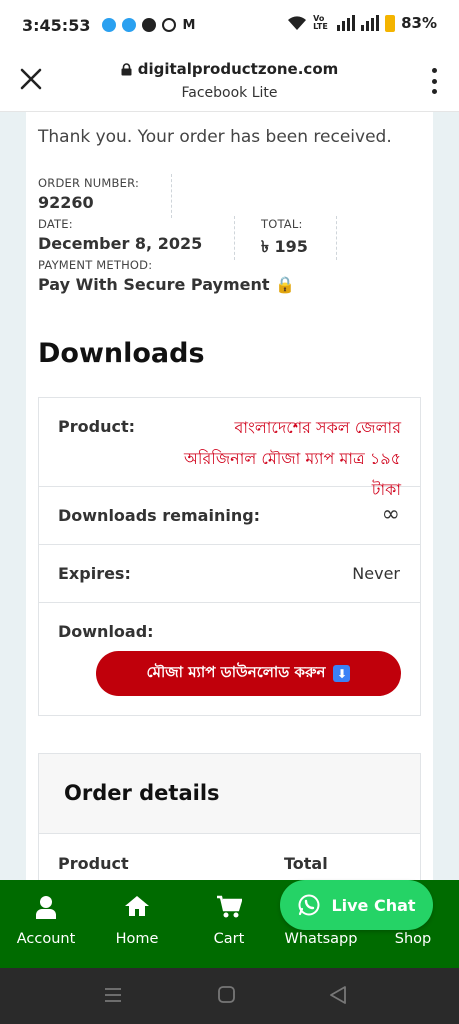 The width and height of the screenshot is (459, 1024). What do you see at coordinates (137, 906) in the screenshot?
I see `home-icon` at bounding box center [137, 906].